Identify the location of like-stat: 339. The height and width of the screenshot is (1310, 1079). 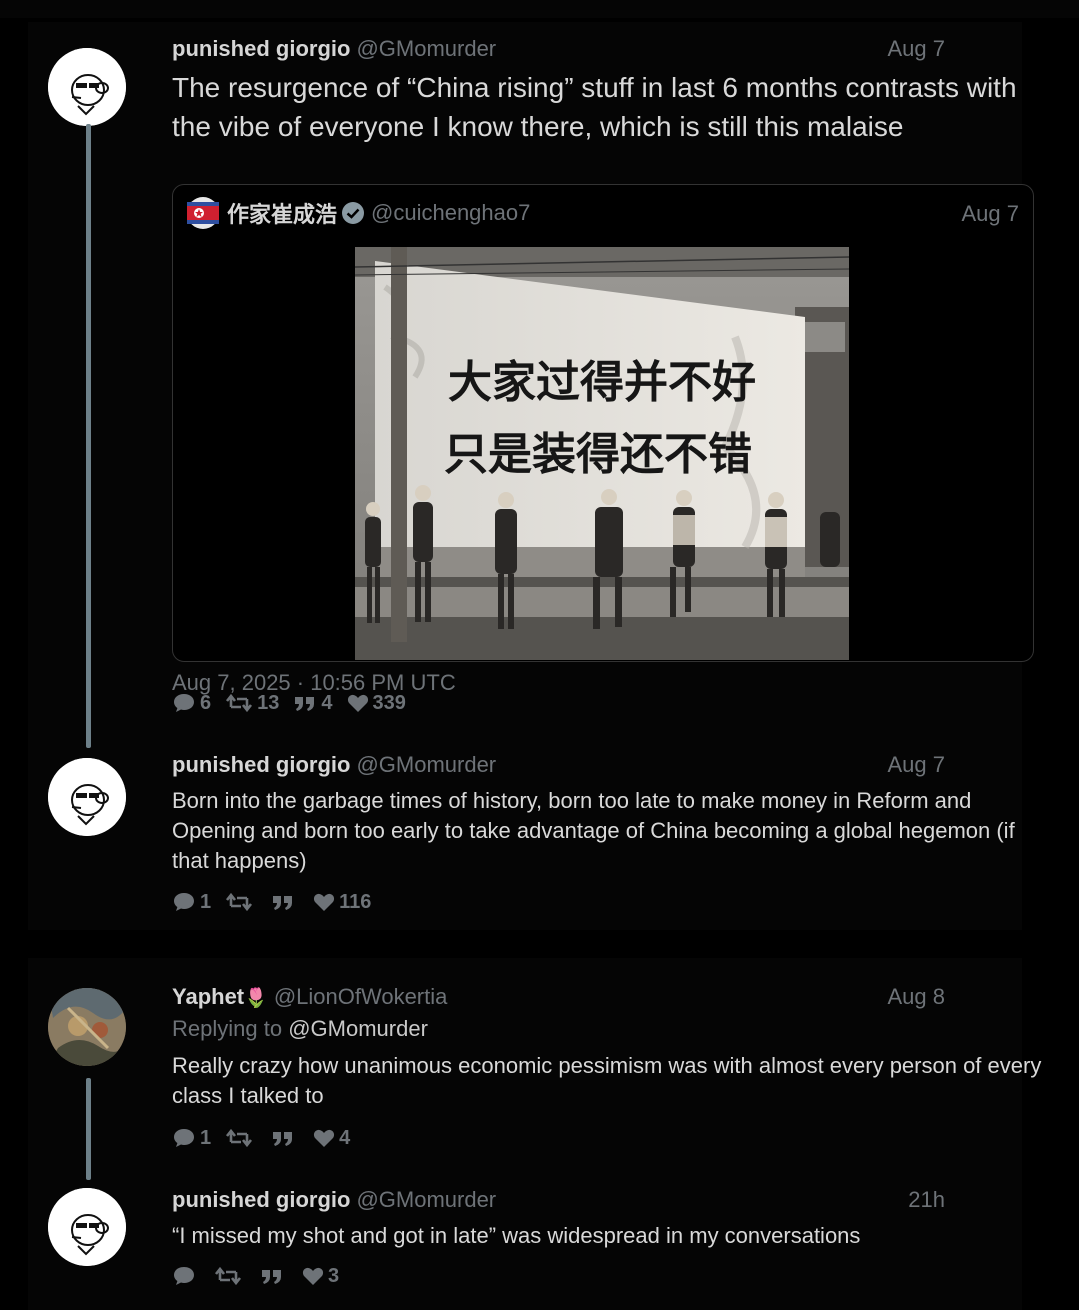
(376, 703).